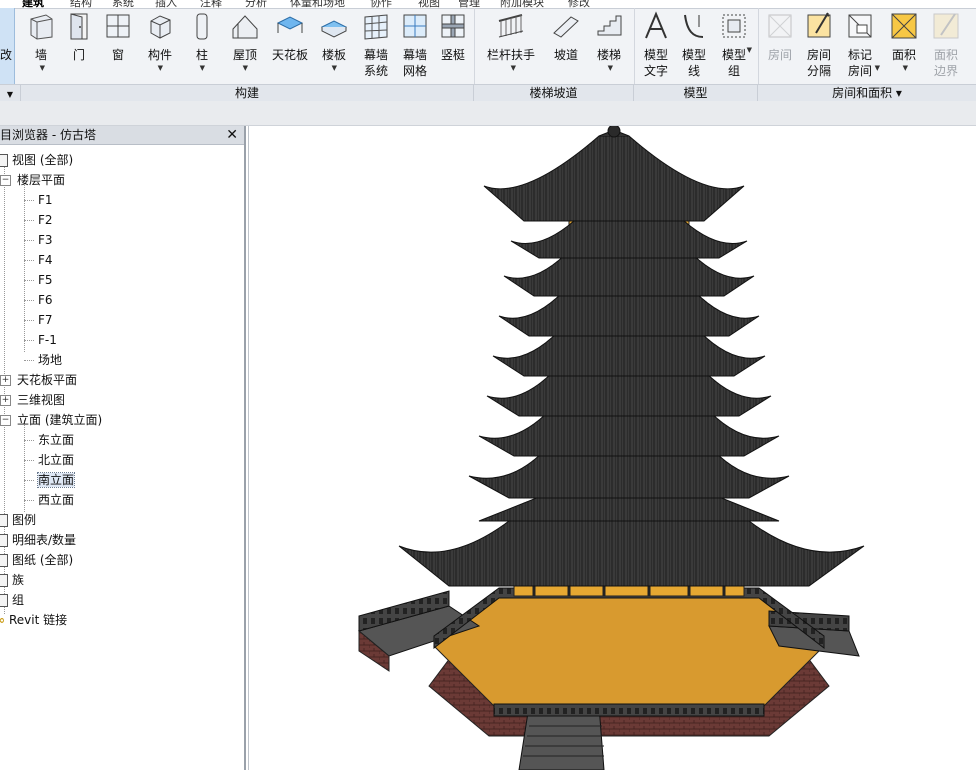  Describe the element at coordinates (415, 46) in the screenshot. I see `curtain-grid-button: 幕墙 网格` at that location.